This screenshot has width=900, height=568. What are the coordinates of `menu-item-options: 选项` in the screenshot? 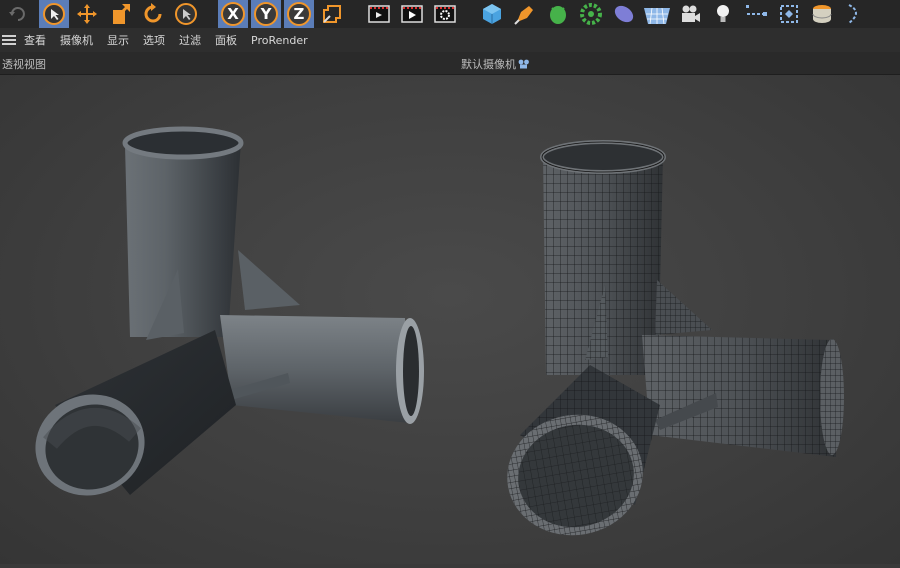 It's located at (154, 40).